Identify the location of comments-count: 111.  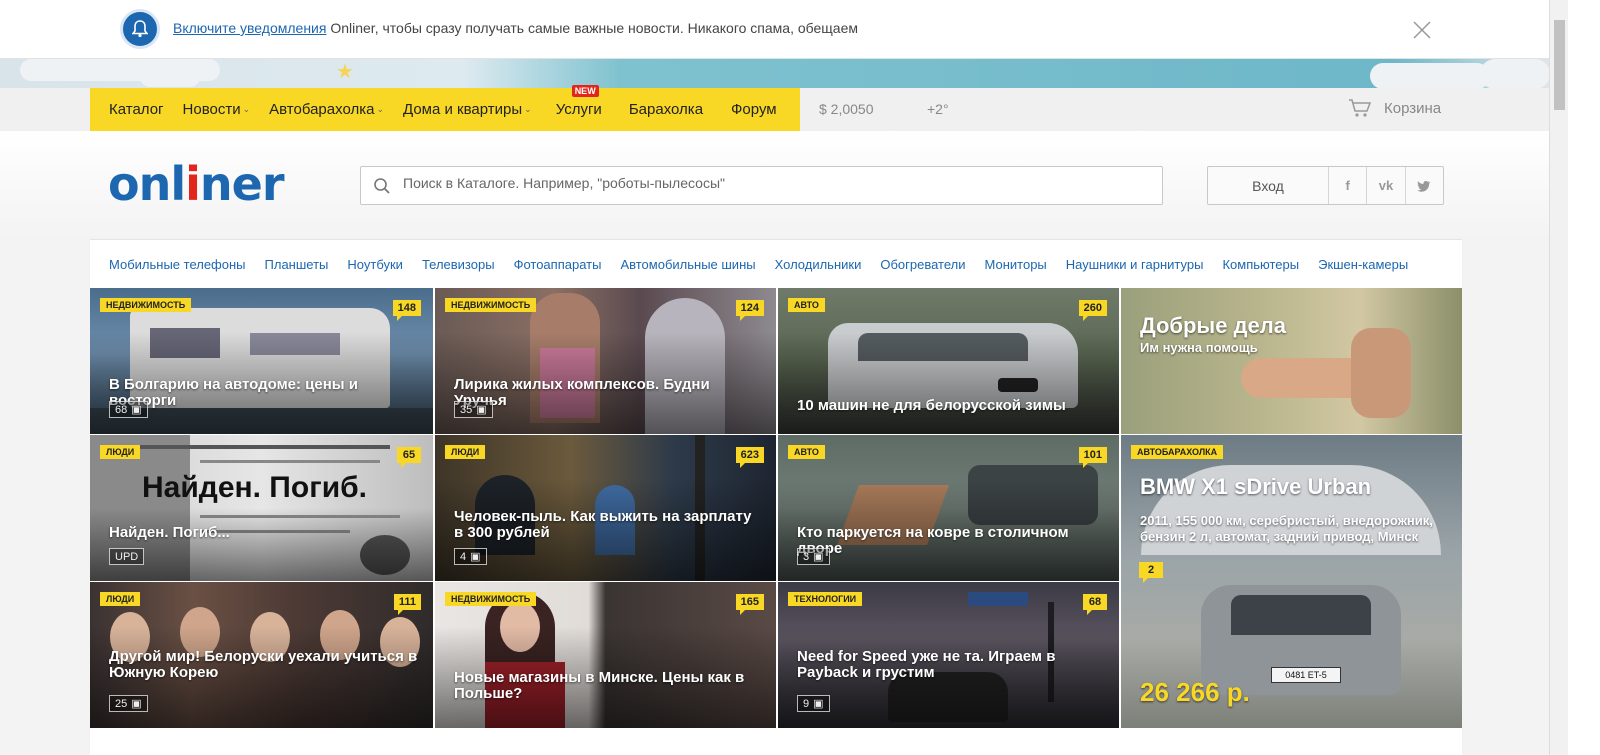
(407, 604).